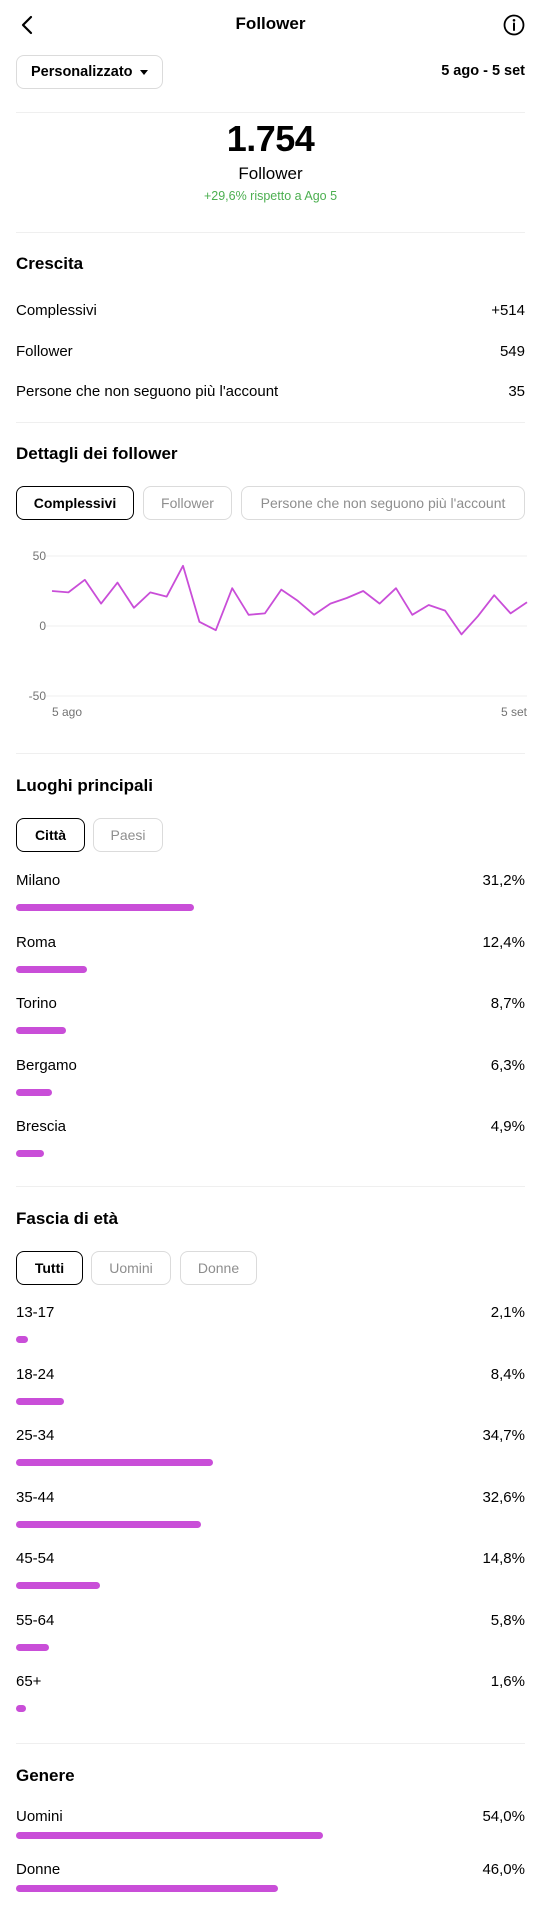  Describe the element at coordinates (507, 1003) in the screenshot. I see `locations-row-value: 8,7%` at that location.